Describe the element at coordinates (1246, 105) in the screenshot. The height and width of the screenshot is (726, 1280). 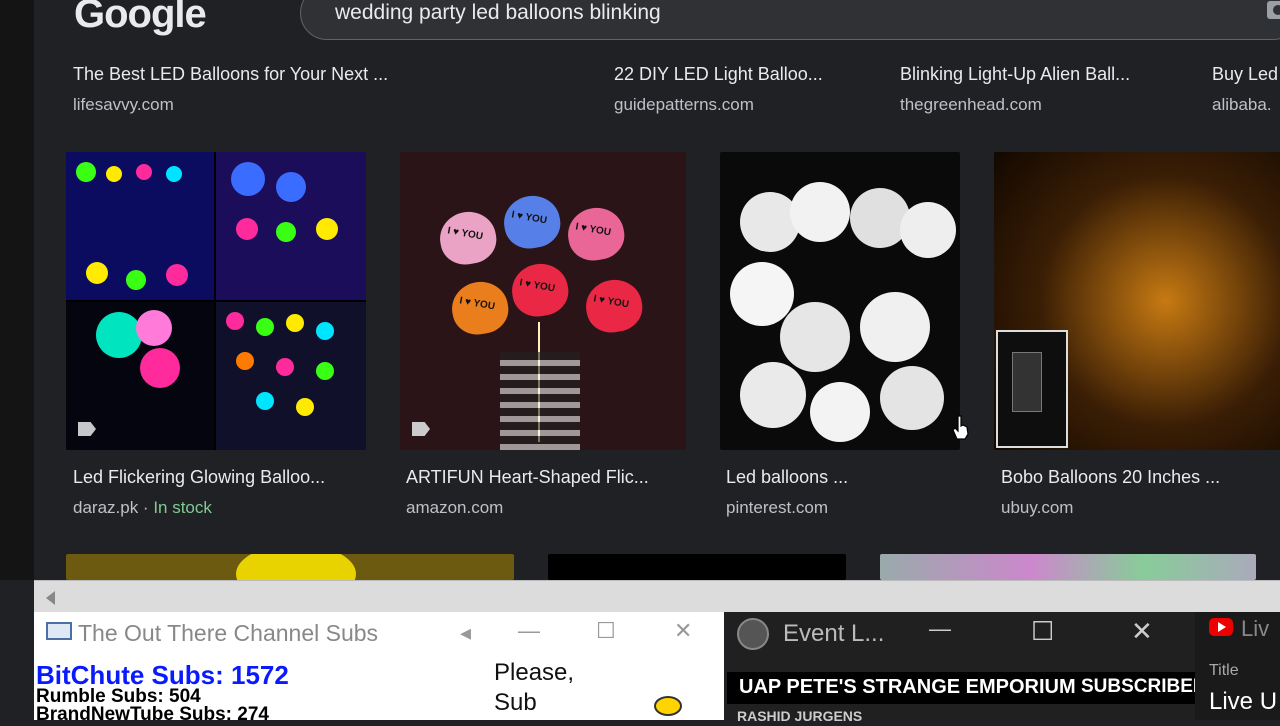
I see `result-source: alibaba.` at that location.